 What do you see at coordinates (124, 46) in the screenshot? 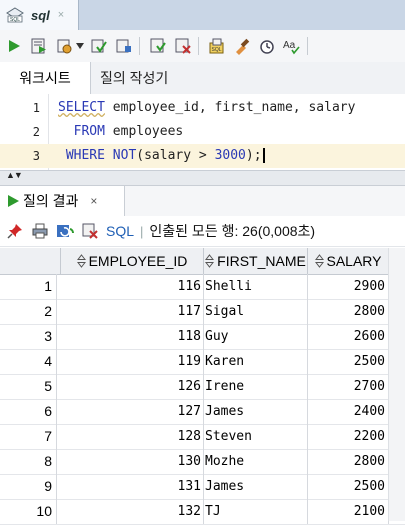
I see `rollback-icon` at bounding box center [124, 46].